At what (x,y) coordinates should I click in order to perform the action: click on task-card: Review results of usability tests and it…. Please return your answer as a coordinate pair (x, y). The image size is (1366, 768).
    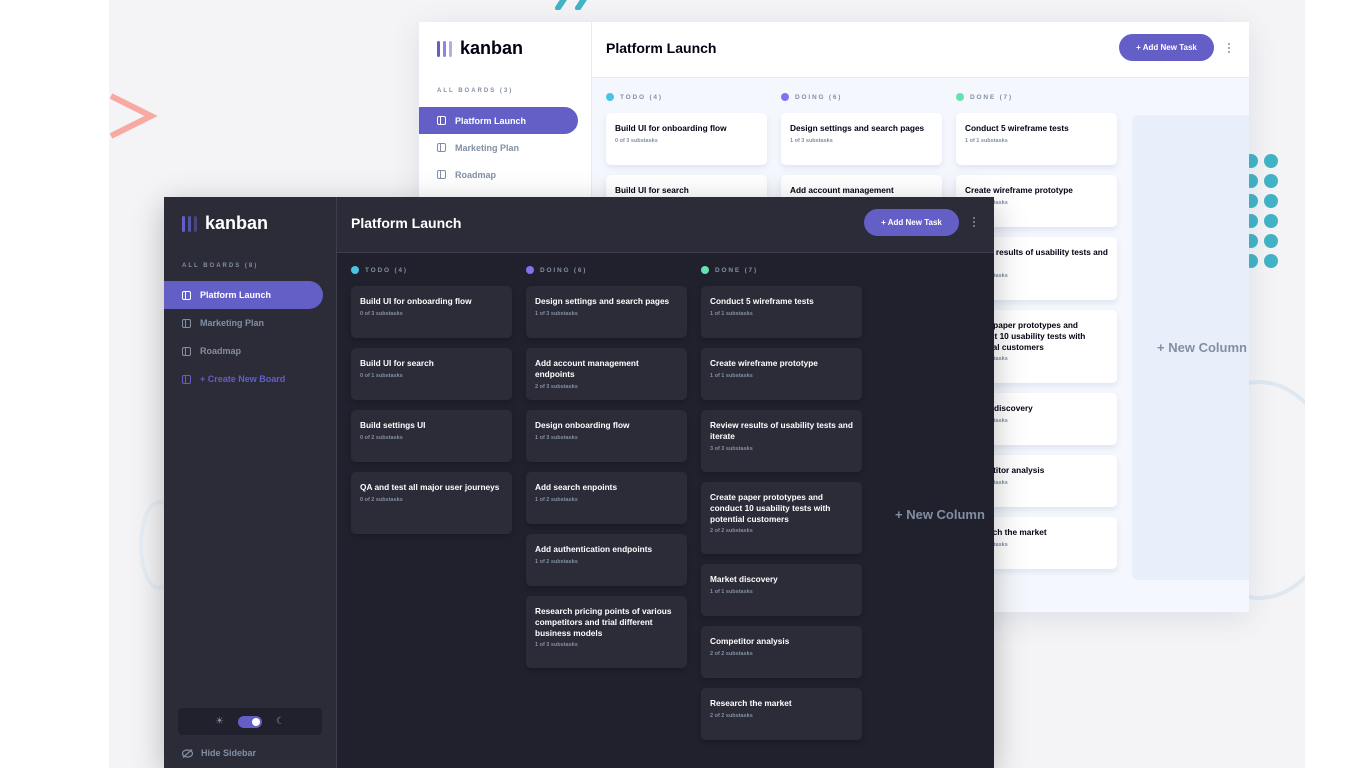
    Looking at the image, I should click on (781, 441).